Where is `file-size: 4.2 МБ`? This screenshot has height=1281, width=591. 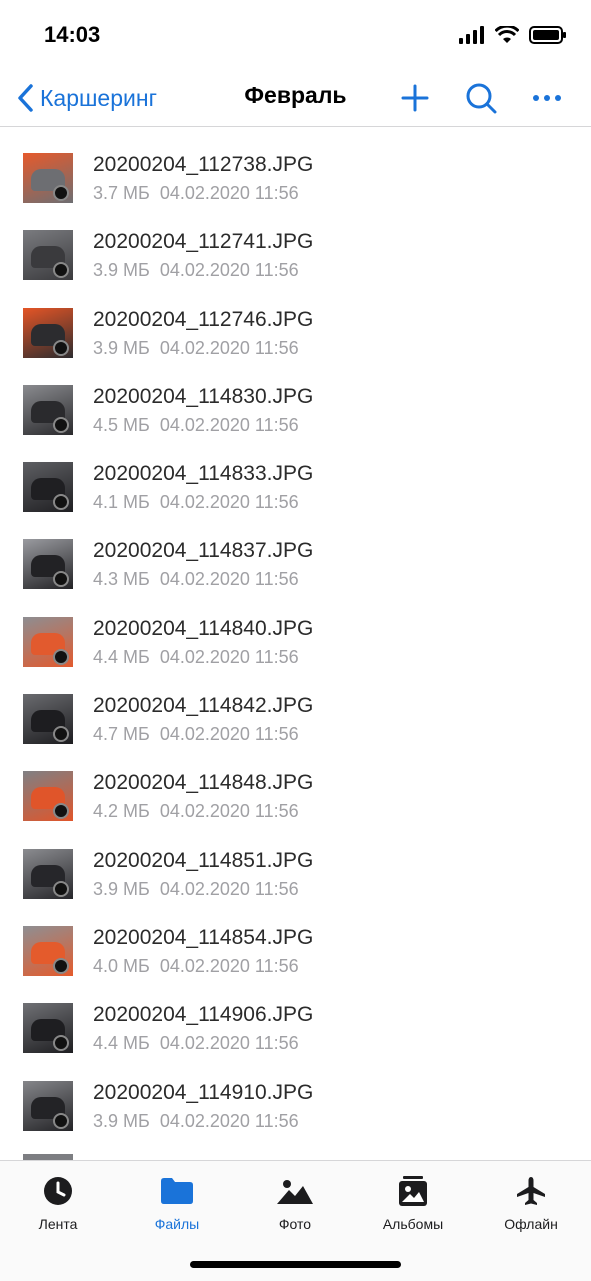
file-size: 4.2 МБ is located at coordinates (121, 811).